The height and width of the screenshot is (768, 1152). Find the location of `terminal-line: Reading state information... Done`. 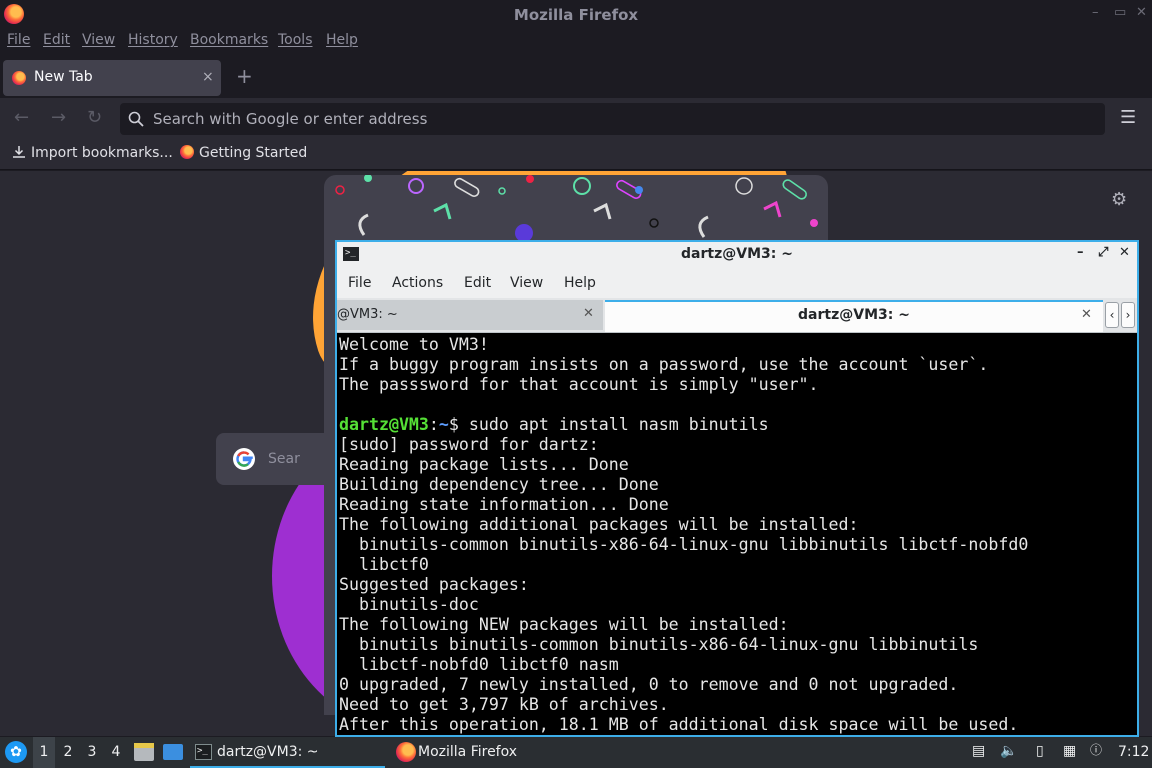

terminal-line: Reading state information... Done is located at coordinates (504, 504).